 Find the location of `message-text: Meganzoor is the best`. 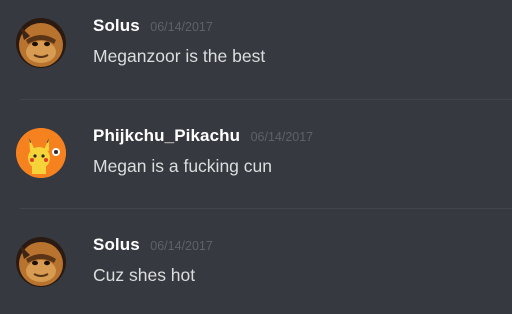

message-text: Meganzoor is the best is located at coordinates (179, 56).